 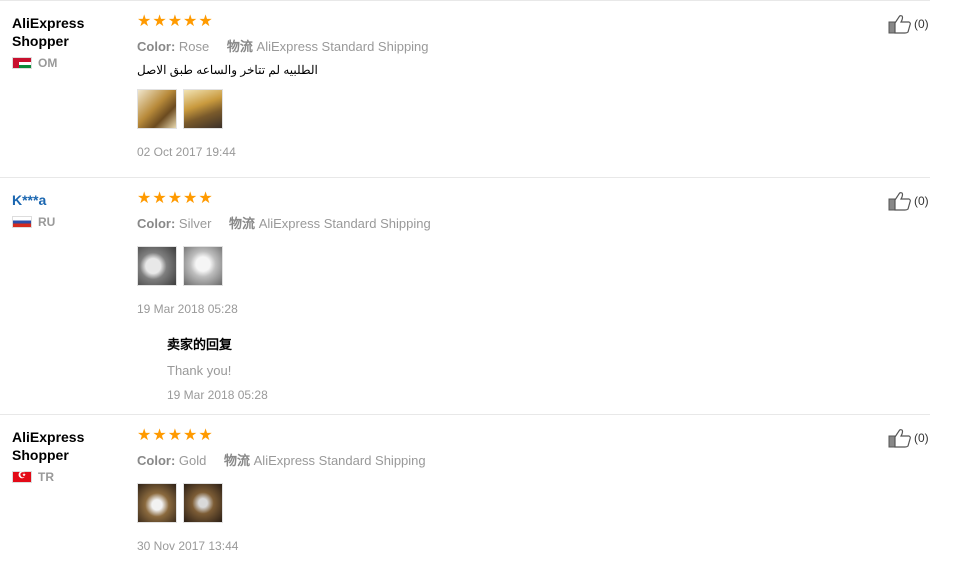 I want to click on reviewer-info: AliExpress Shopper OM, so click(x=67, y=42).